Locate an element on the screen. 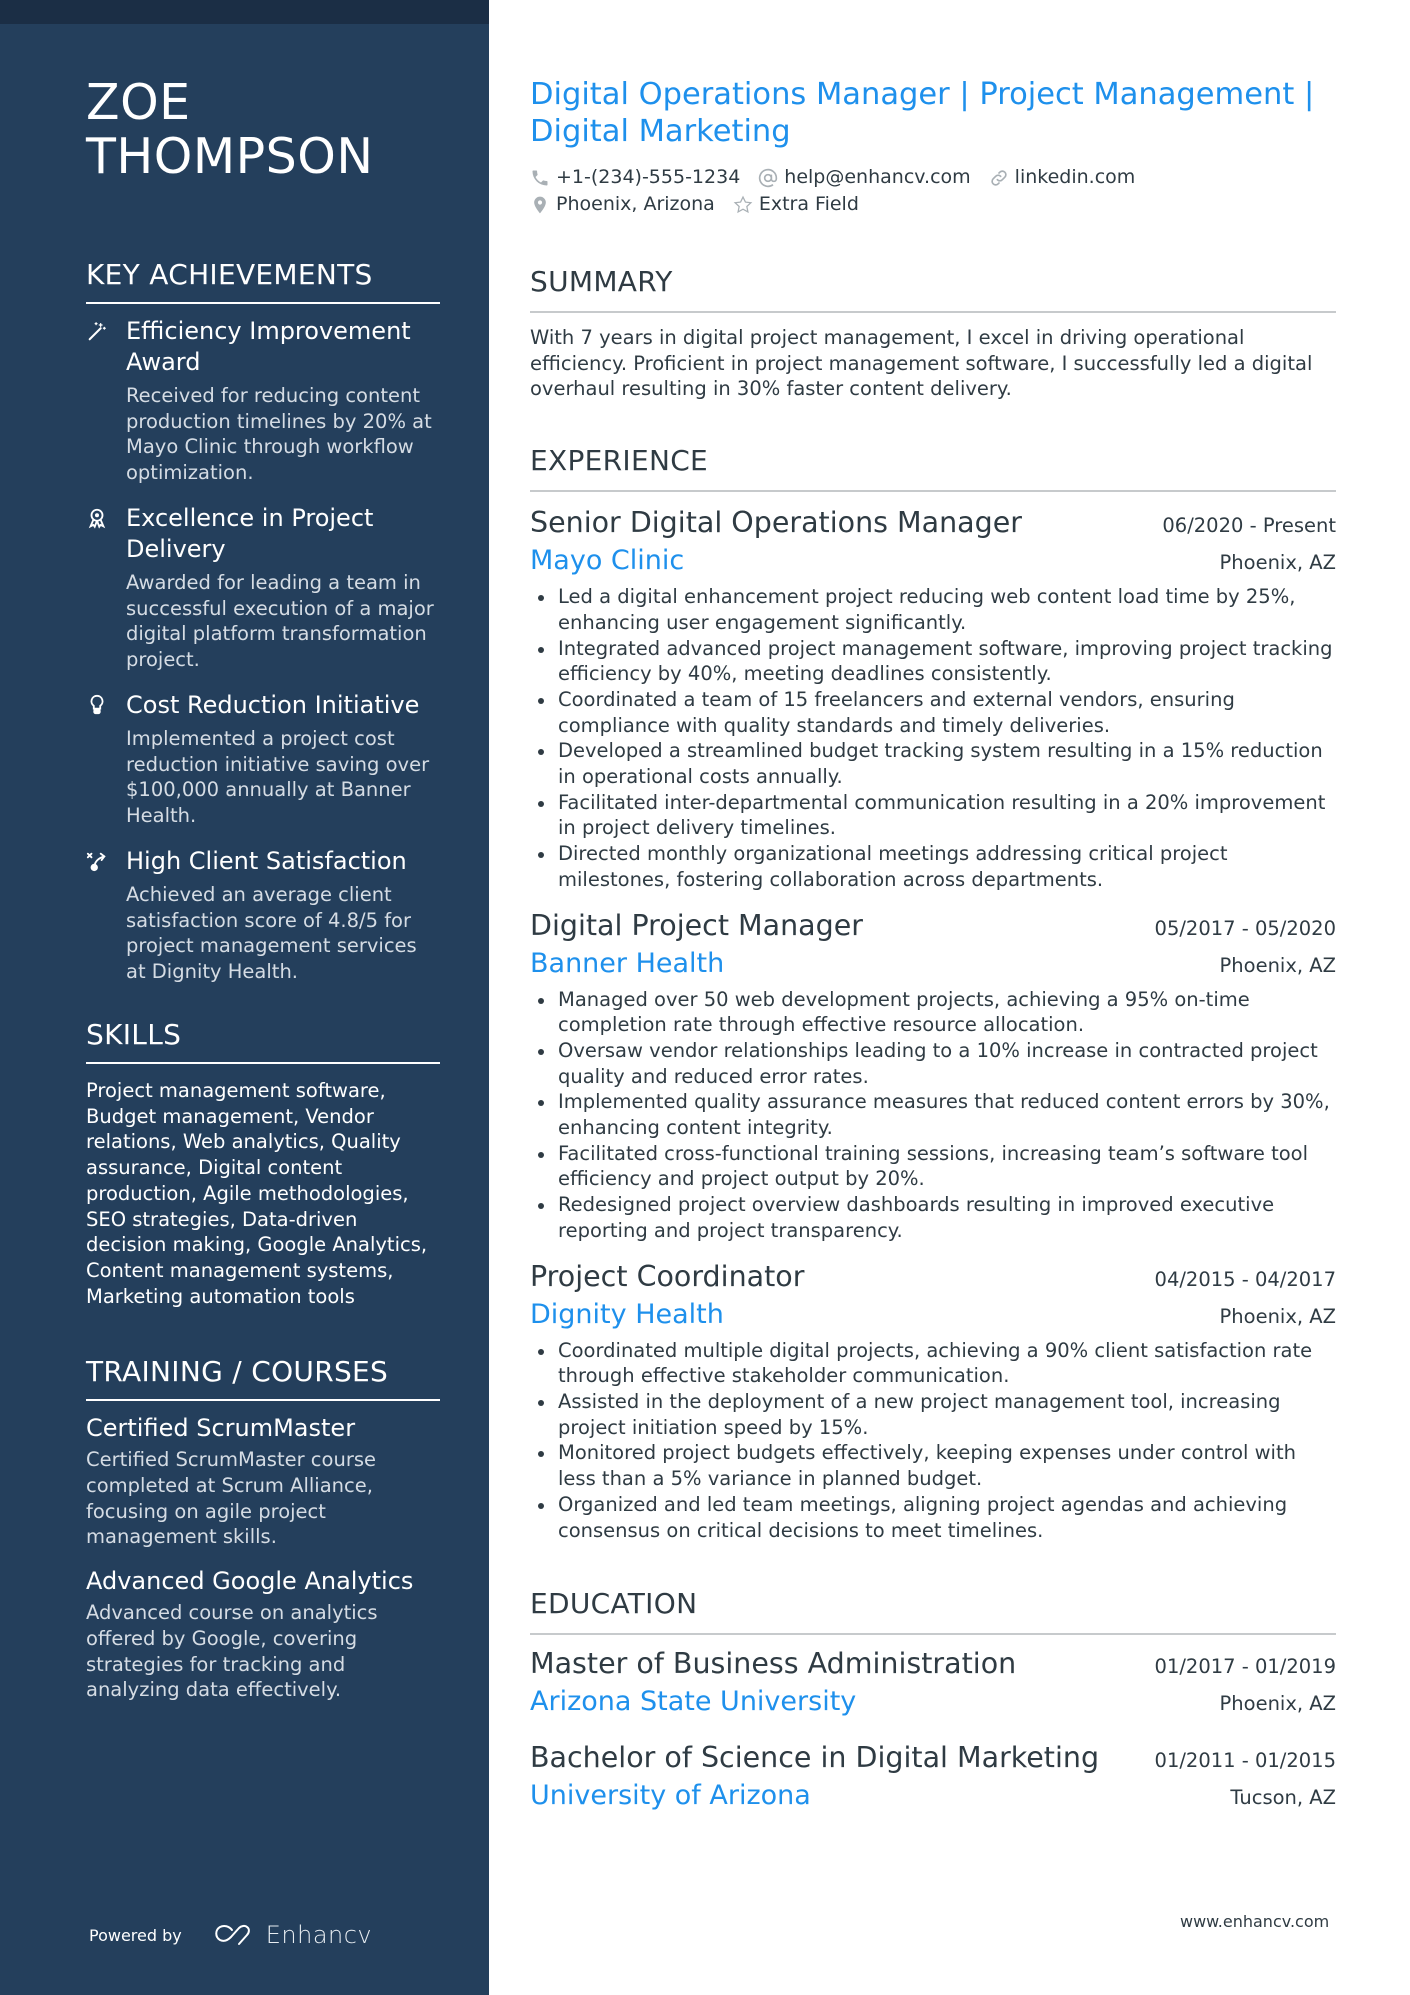 This screenshot has width=1410, height=1995. at-sign-icon is located at coordinates (768, 177).